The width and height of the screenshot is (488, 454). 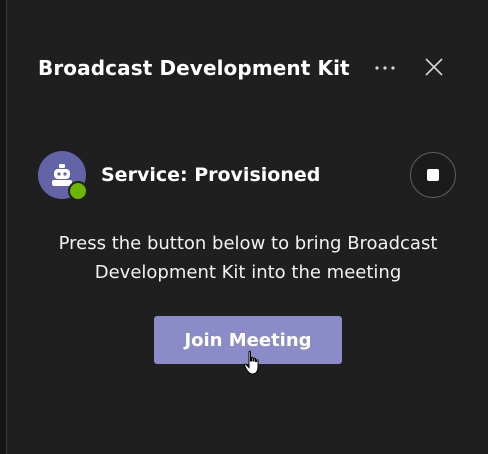 I want to click on more-options-button, so click(x=385, y=68).